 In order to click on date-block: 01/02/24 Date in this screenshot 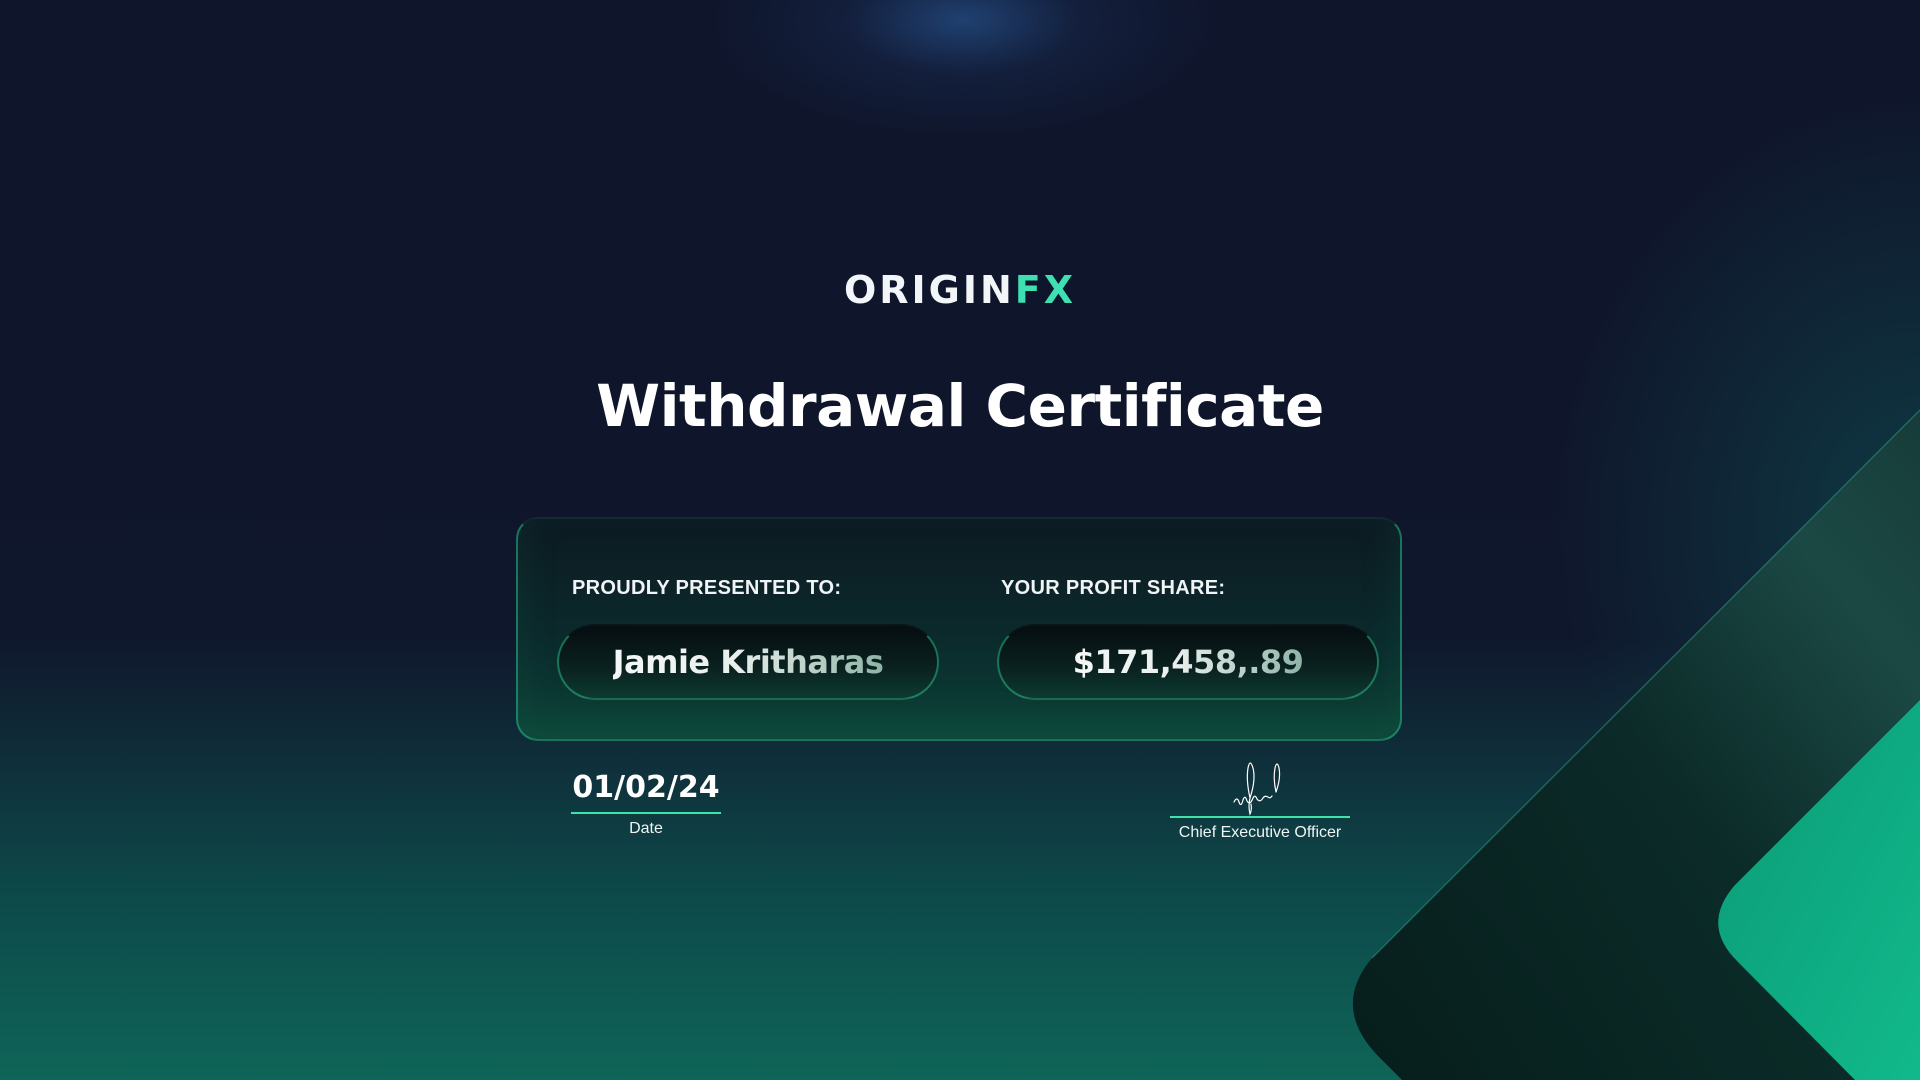, I will do `click(646, 803)`.